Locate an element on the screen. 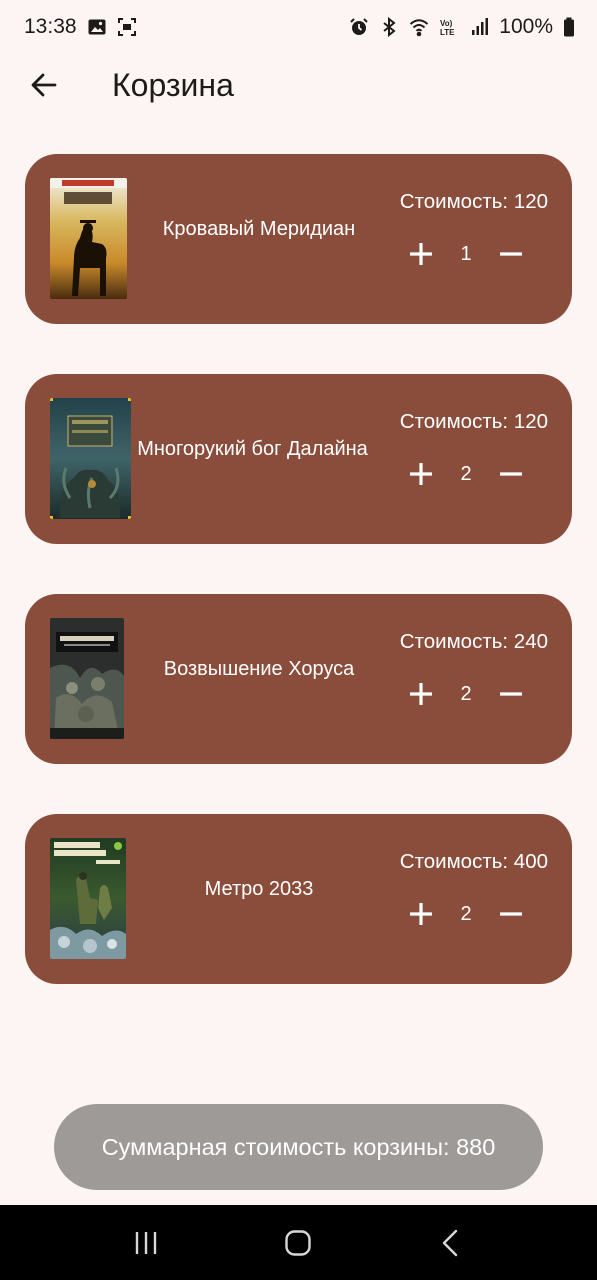  book-title: Кровавый Меридиан is located at coordinates (259, 229).